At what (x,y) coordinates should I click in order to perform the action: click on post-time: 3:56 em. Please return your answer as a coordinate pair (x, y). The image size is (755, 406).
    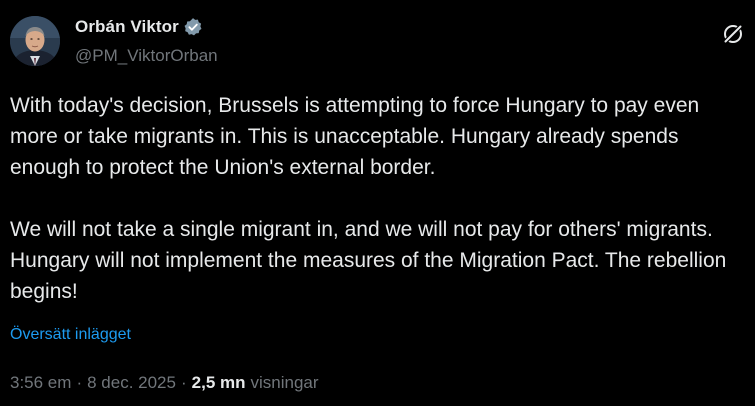
    Looking at the image, I should click on (40, 383).